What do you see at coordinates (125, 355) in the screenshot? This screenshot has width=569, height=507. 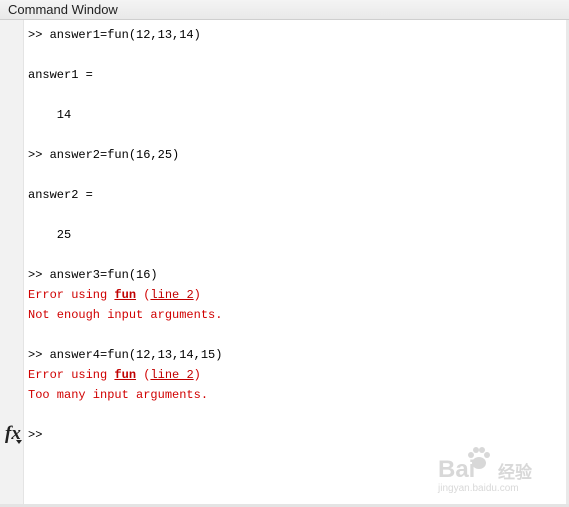 I see `command-line: >> answer4=fun(12,13,14,15)` at bounding box center [125, 355].